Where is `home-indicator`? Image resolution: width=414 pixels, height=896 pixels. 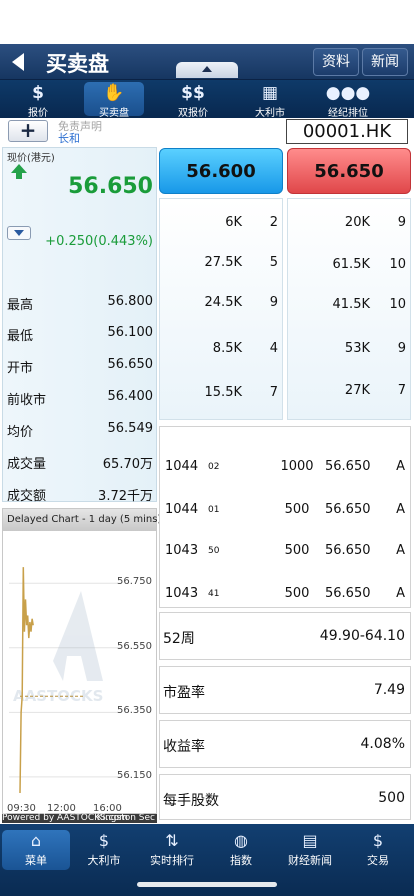
home-indicator is located at coordinates (207, 884).